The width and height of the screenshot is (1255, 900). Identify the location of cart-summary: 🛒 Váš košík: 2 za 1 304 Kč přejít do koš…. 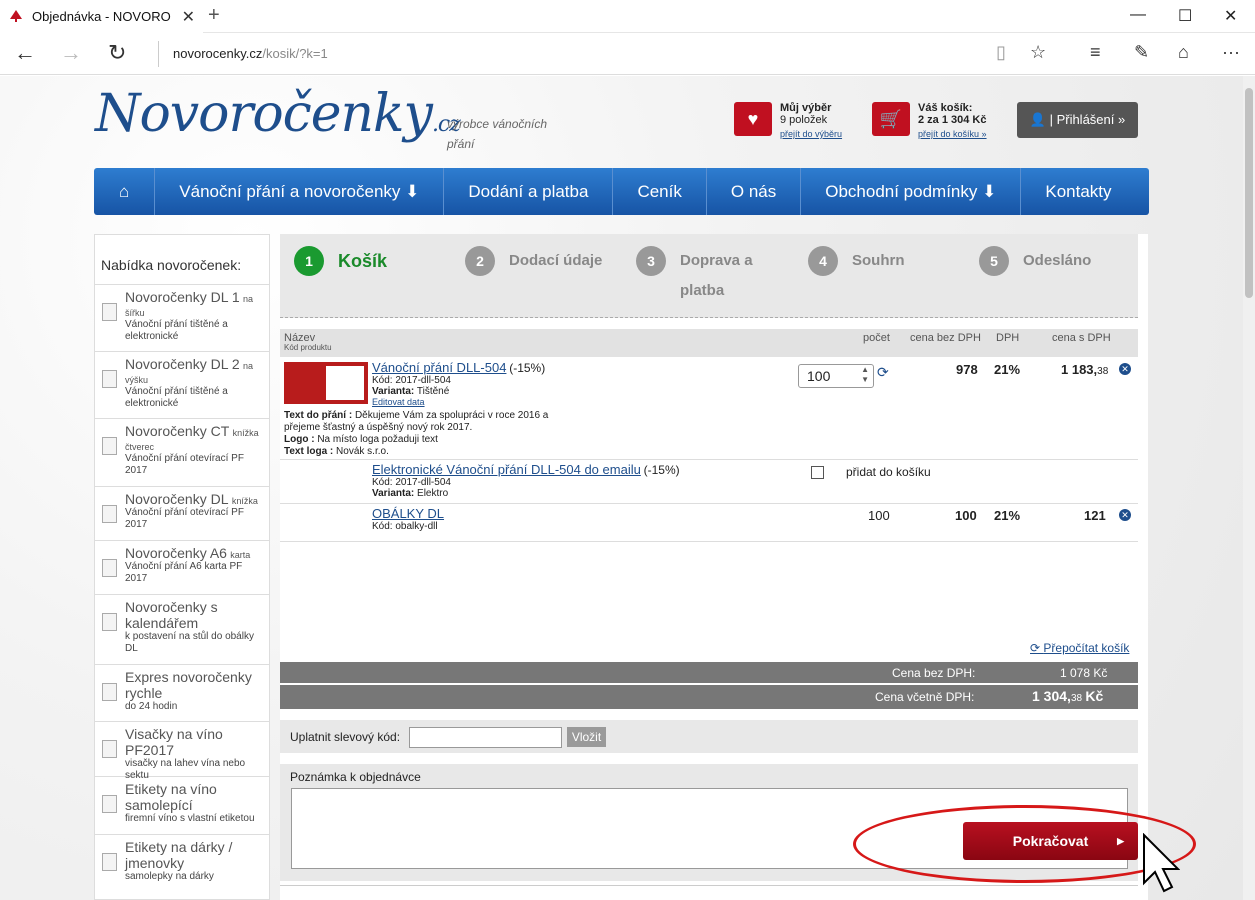
(929, 121).